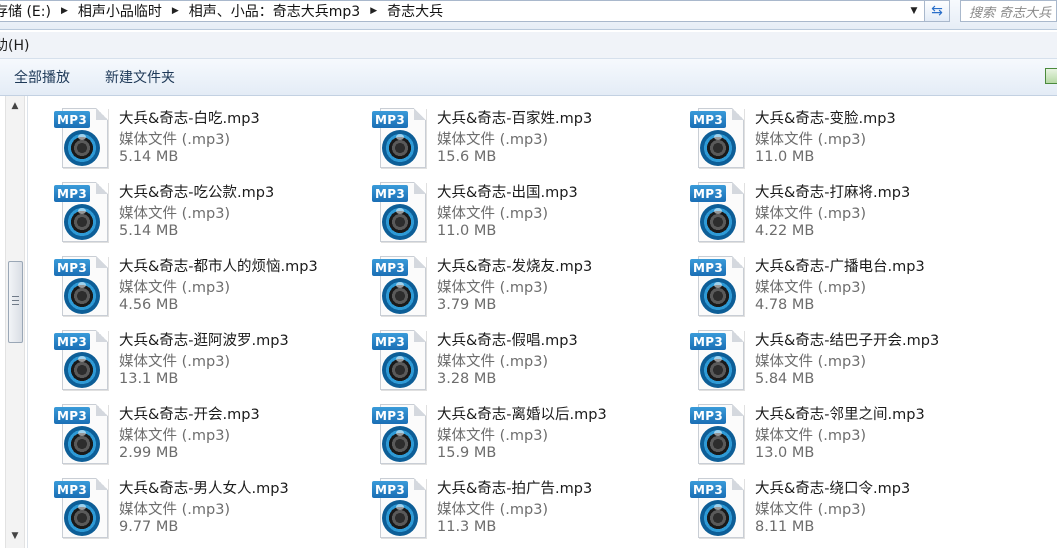 This screenshot has height=548, width=1057. I want to click on breadcrumb-drive: 存储 (E:), so click(27, 11).